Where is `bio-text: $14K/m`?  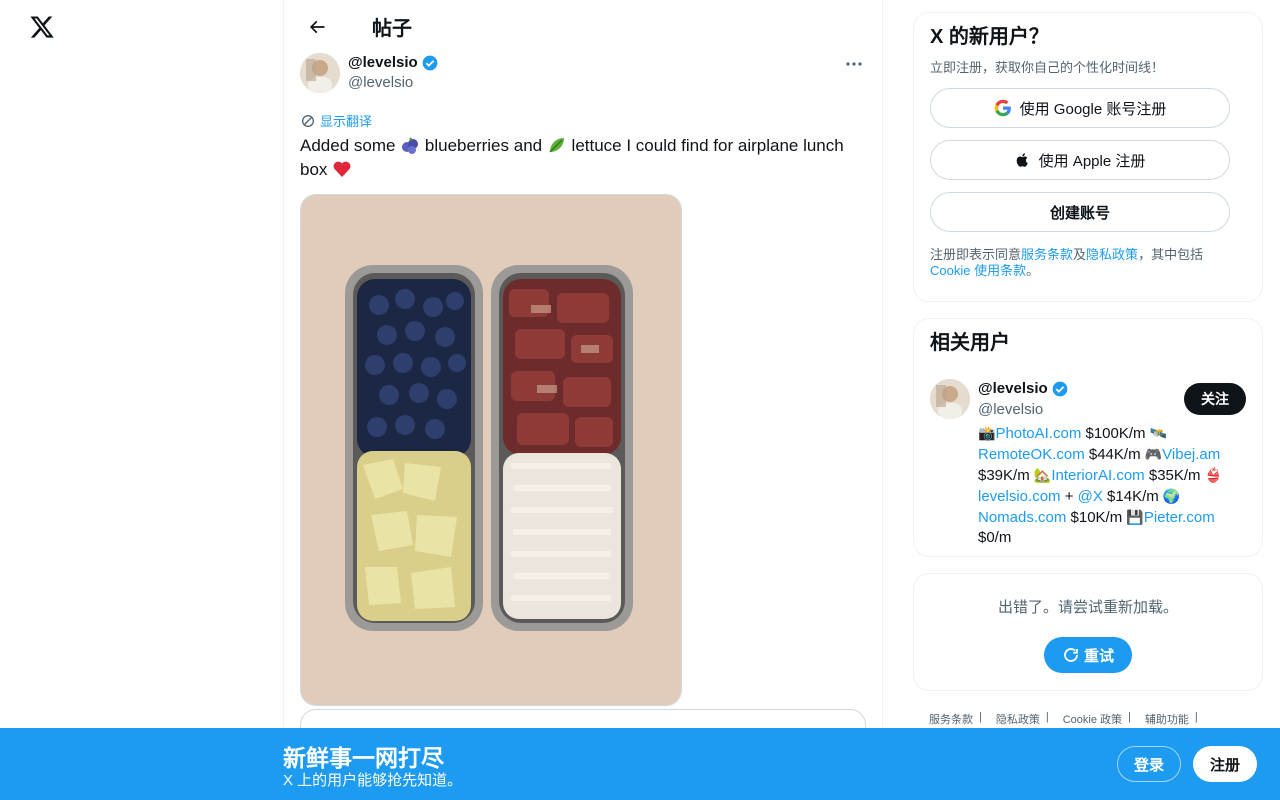 bio-text: $14K/m is located at coordinates (1132, 496).